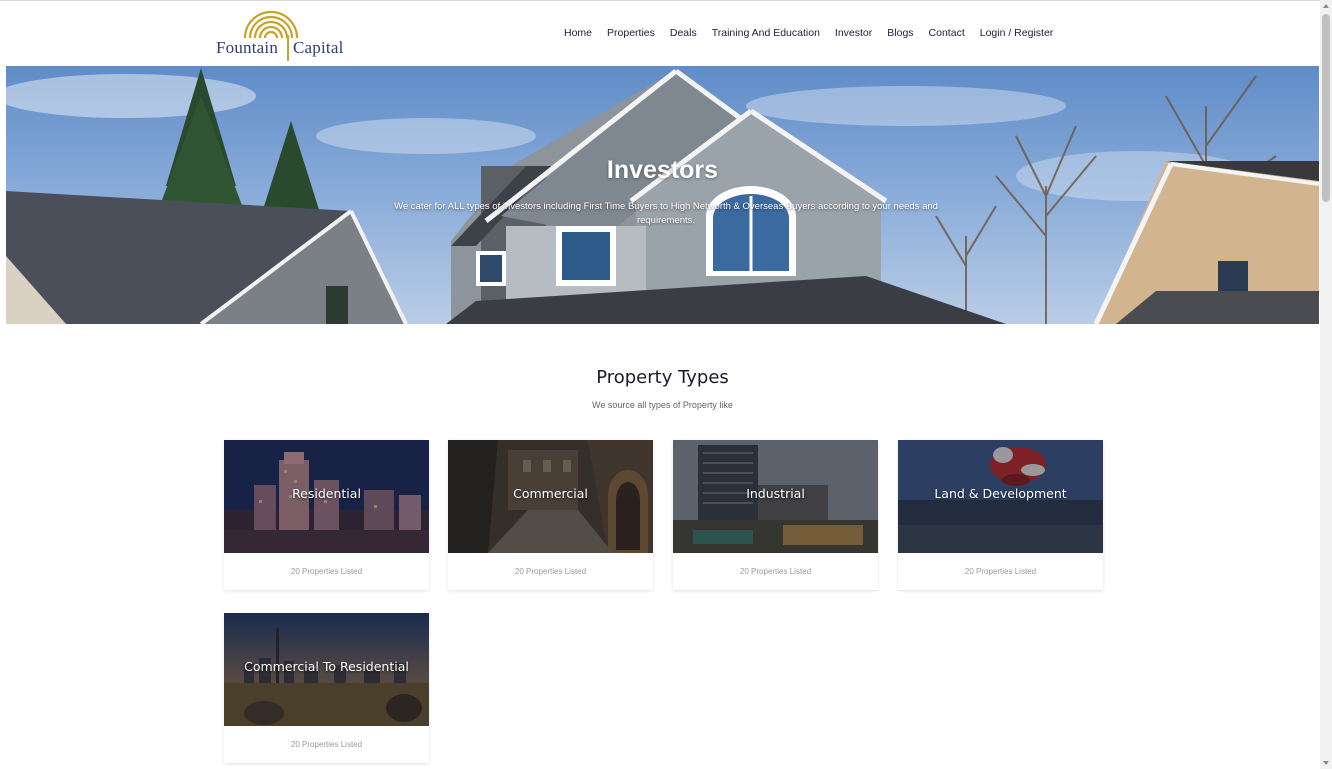 The height and width of the screenshot is (769, 1332). I want to click on section-subtitle: We source all types of Property like, so click(662, 405).